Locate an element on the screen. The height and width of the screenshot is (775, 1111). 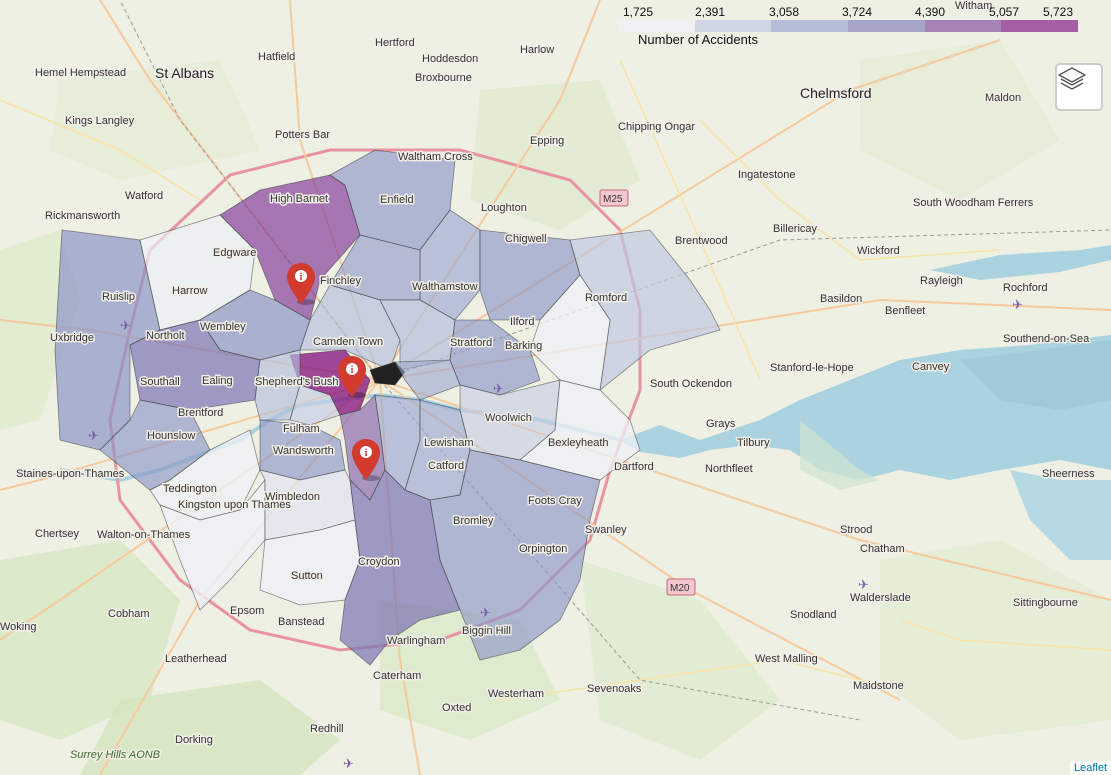
label-town: Strood is located at coordinates (856, 530).